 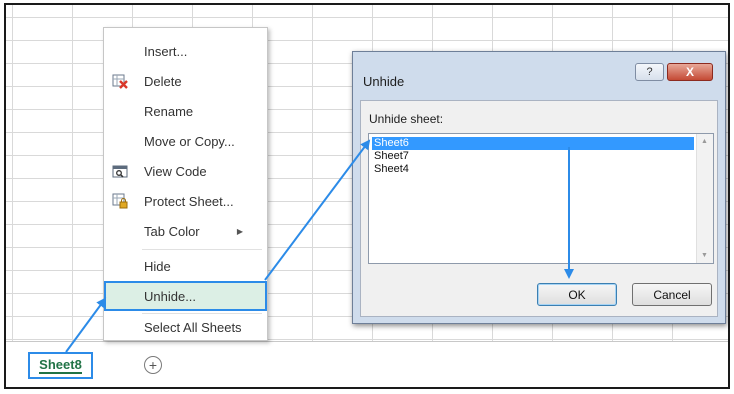 I want to click on help-button: ?, so click(x=649, y=72).